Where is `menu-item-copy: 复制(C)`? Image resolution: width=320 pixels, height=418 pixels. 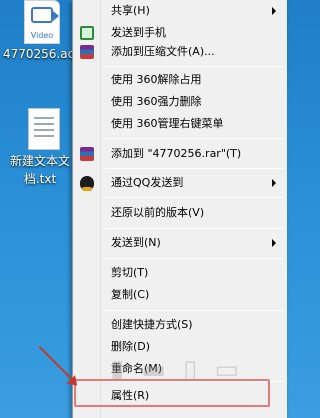 menu-item-copy: 复制(C) is located at coordinates (179, 295).